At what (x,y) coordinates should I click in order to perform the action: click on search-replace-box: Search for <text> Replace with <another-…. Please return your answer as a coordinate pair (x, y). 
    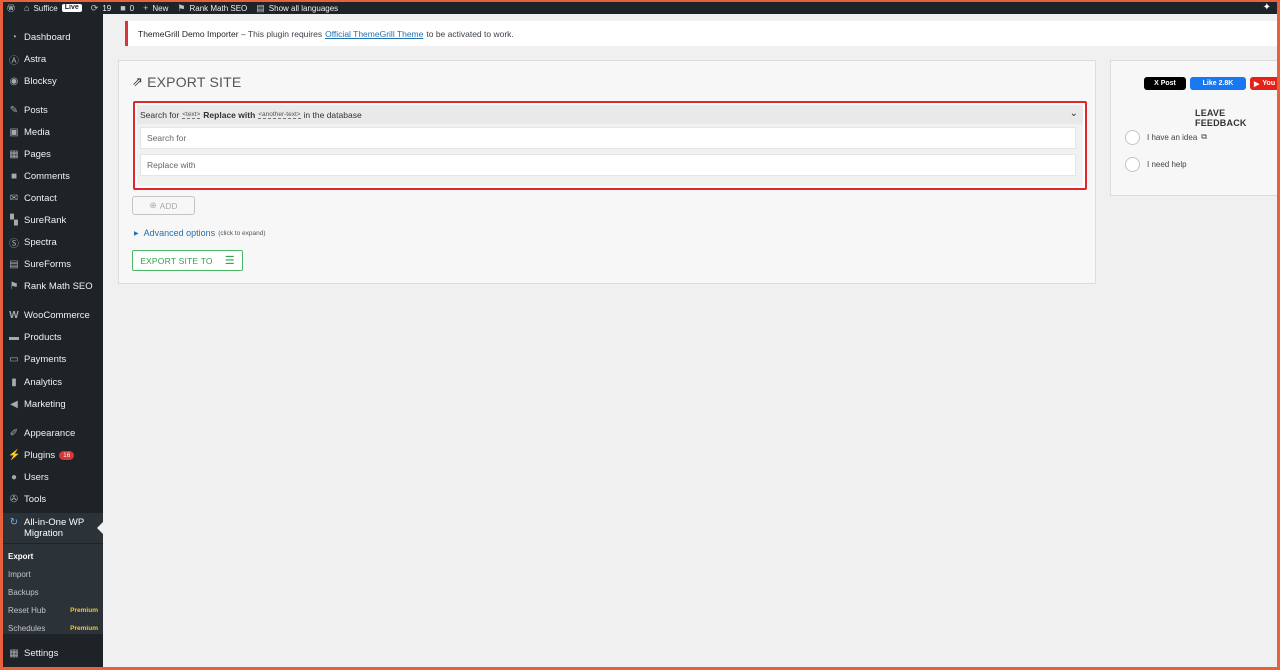
    Looking at the image, I should click on (610, 145).